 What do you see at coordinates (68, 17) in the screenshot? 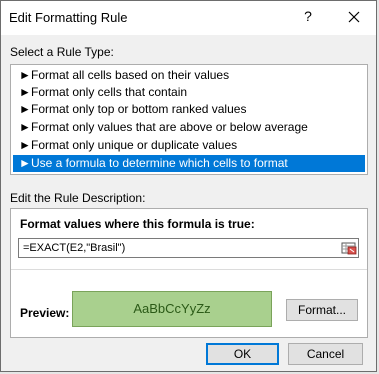
I see `dialog-title: Edit Formatting Rule` at bounding box center [68, 17].